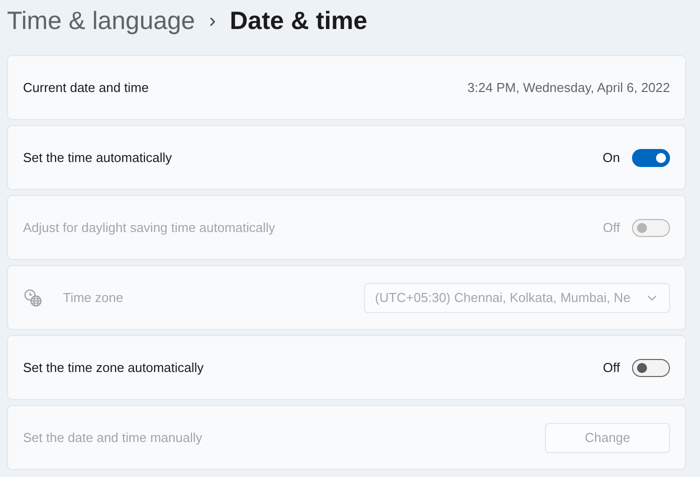  Describe the element at coordinates (33, 298) in the screenshot. I see `clock-globe-icon` at that location.